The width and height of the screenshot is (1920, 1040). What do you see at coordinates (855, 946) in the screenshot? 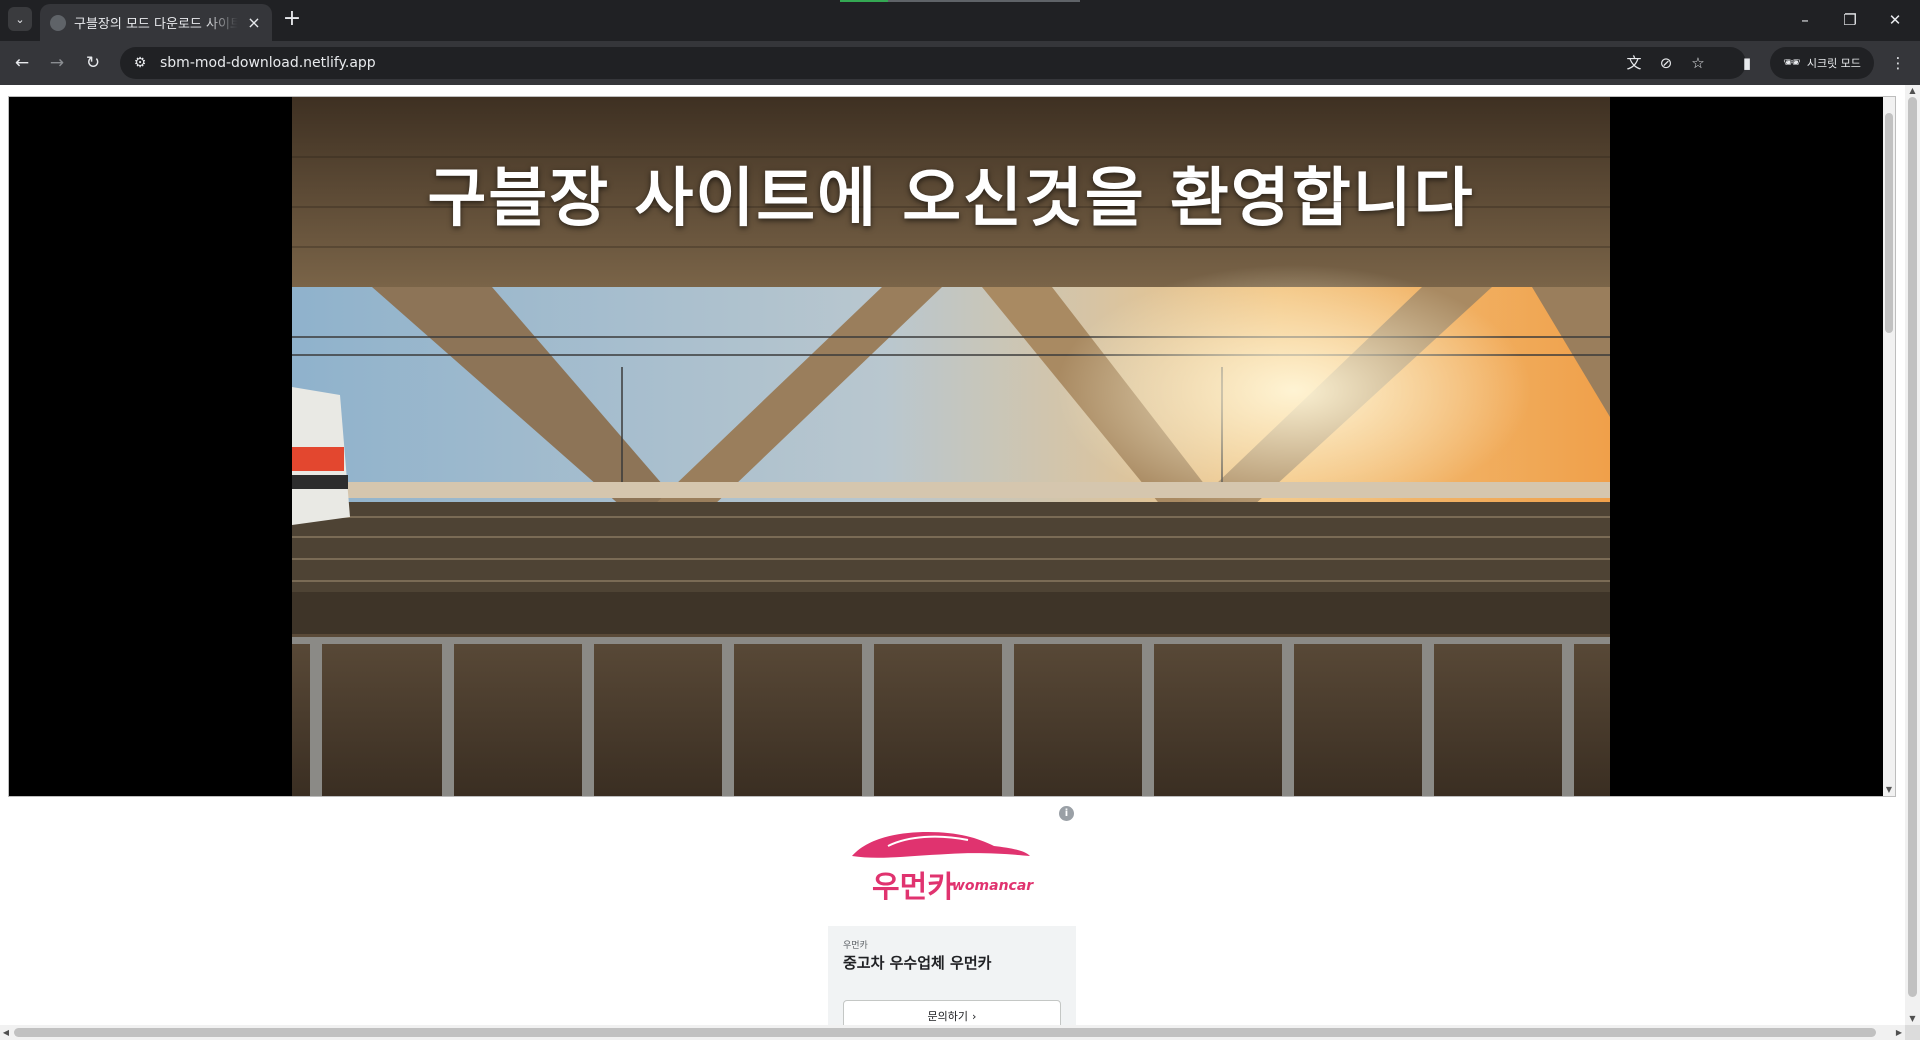
I see `ad-advertiser: 우먼카` at bounding box center [855, 946].